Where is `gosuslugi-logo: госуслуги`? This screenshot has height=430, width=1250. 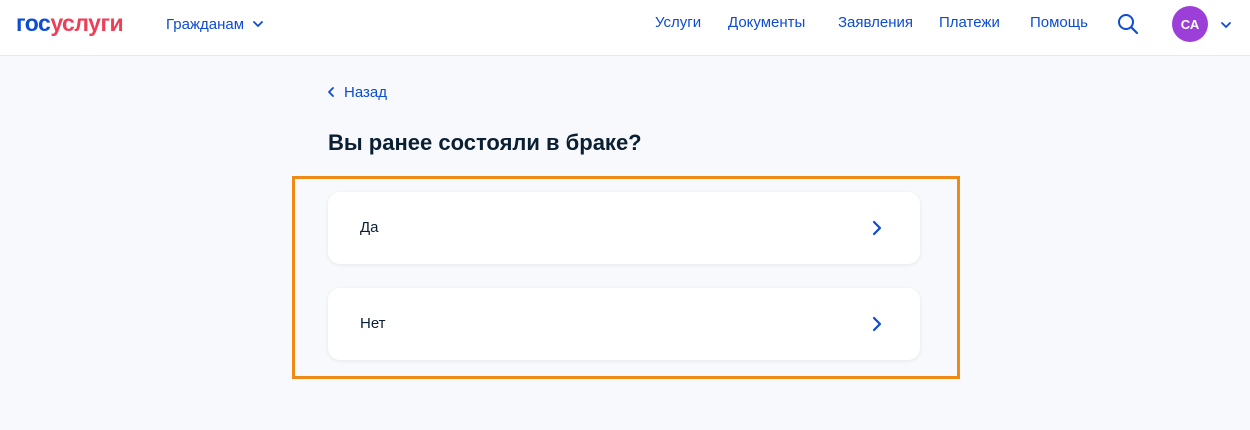 gosuslugi-logo: госуслуги is located at coordinates (70, 23).